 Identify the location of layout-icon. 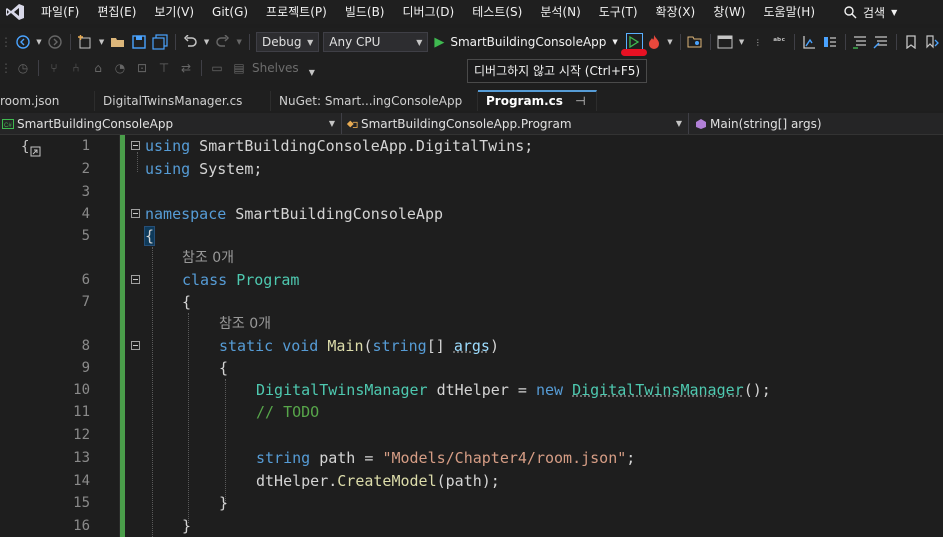
(725, 42).